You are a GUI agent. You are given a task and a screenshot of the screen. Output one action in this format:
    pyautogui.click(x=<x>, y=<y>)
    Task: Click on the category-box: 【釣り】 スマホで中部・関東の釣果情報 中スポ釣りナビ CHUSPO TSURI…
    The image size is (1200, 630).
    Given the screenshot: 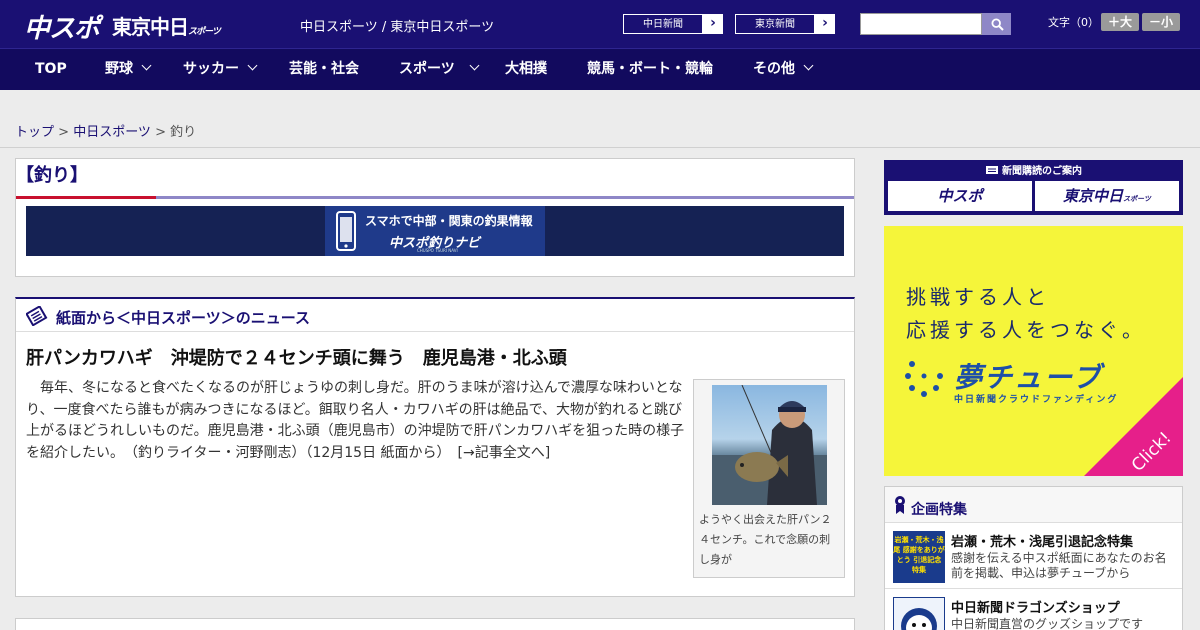 What is the action you would take?
    pyautogui.click(x=435, y=217)
    